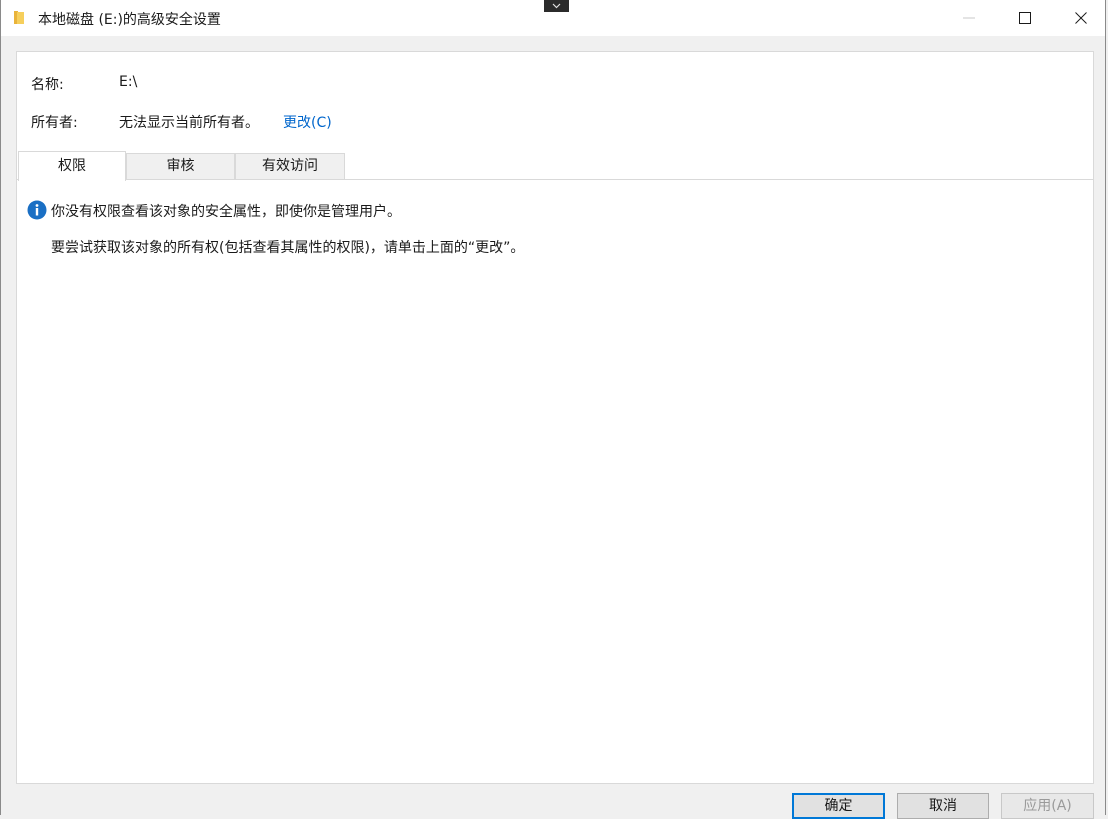 The image size is (1108, 819). What do you see at coordinates (307, 122) in the screenshot?
I see `change-owner-link: 更改(C)` at bounding box center [307, 122].